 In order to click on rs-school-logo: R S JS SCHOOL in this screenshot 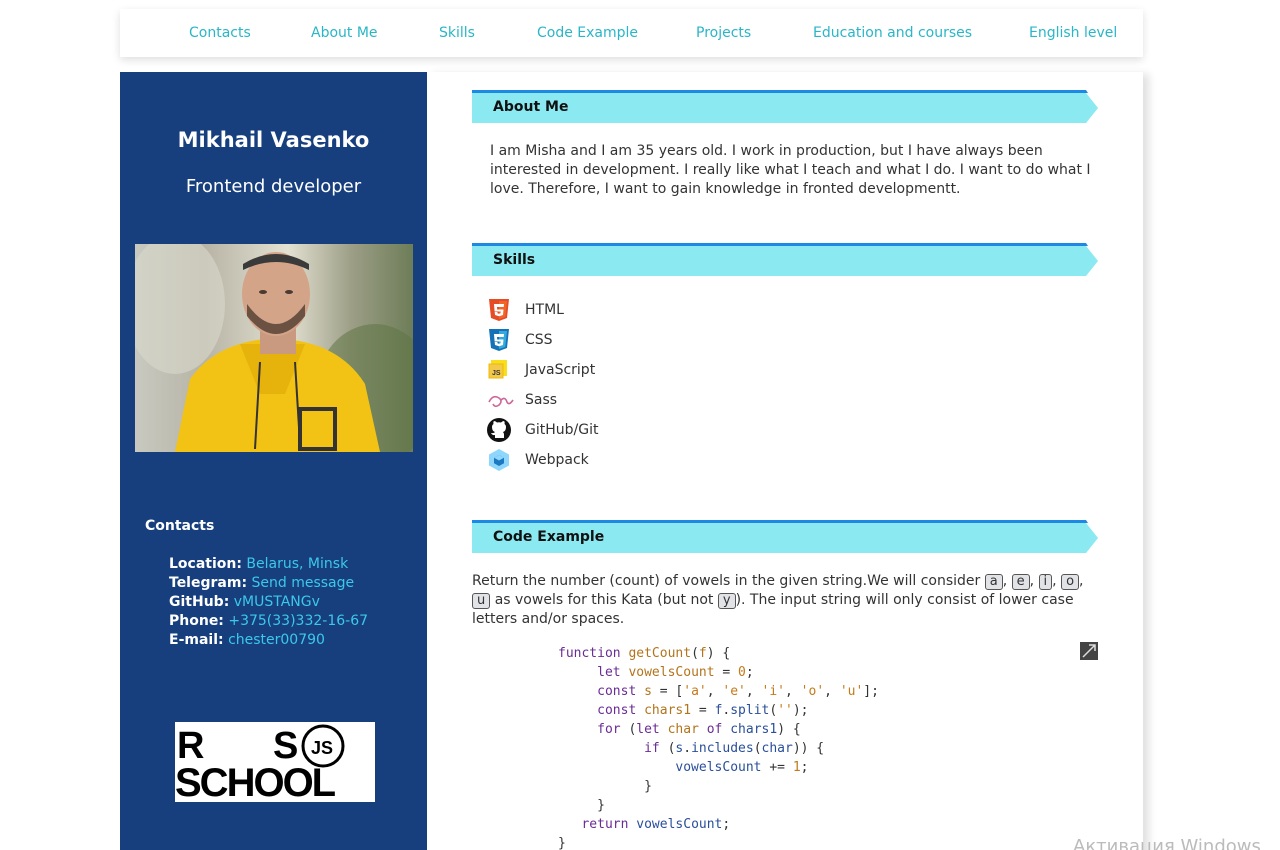, I will do `click(275, 763)`.